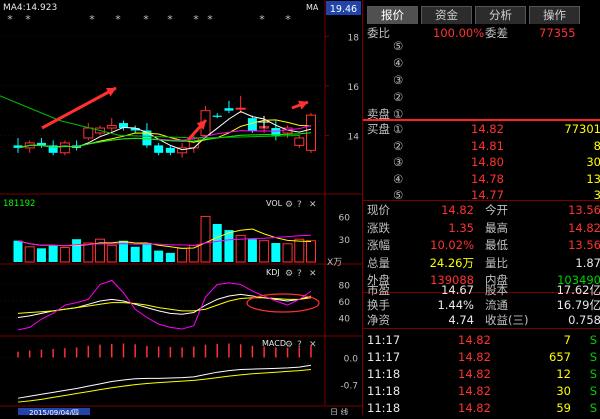 The height and width of the screenshot is (419, 600). What do you see at coordinates (487, 129) in the screenshot?
I see `buy-price: 14.82` at bounding box center [487, 129].